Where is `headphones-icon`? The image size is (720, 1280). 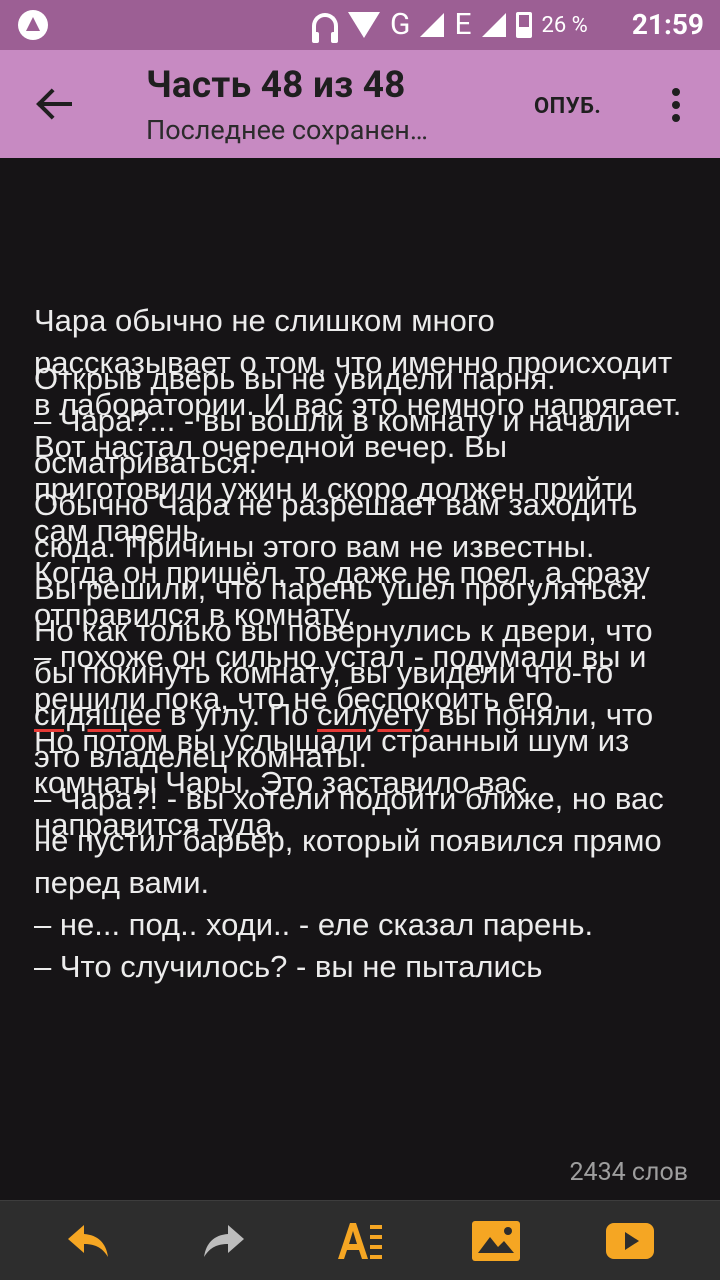
headphones-icon is located at coordinates (325, 28).